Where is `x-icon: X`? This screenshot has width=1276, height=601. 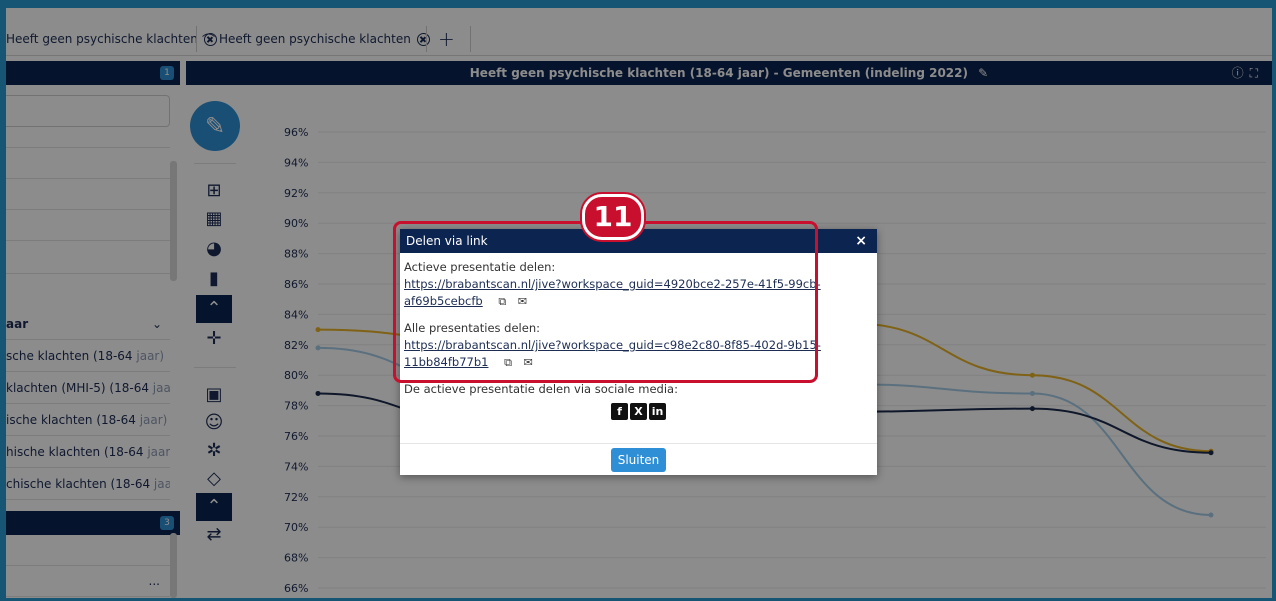 x-icon: X is located at coordinates (638, 411).